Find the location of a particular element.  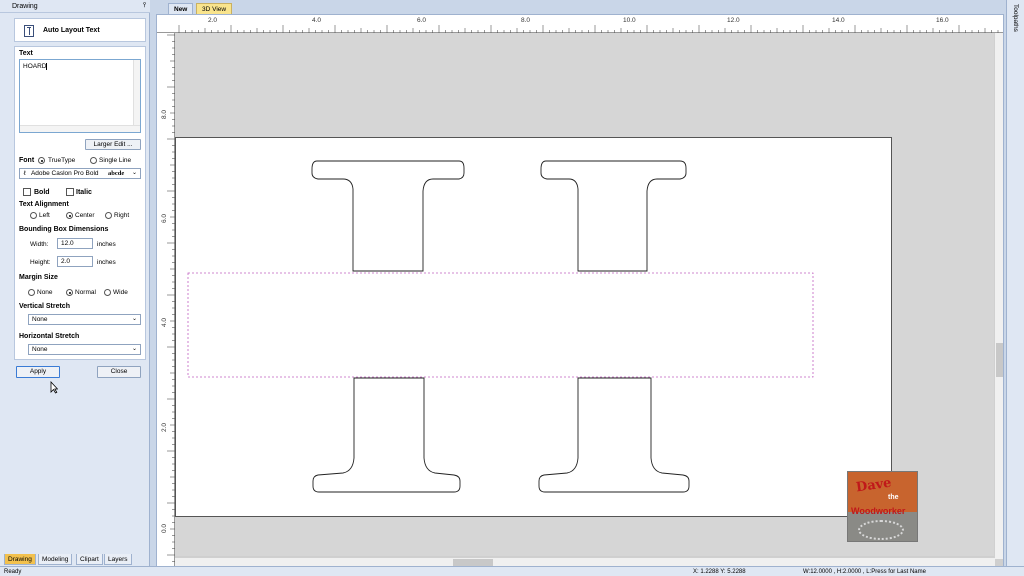

height-input: 2.0 is located at coordinates (75, 261).